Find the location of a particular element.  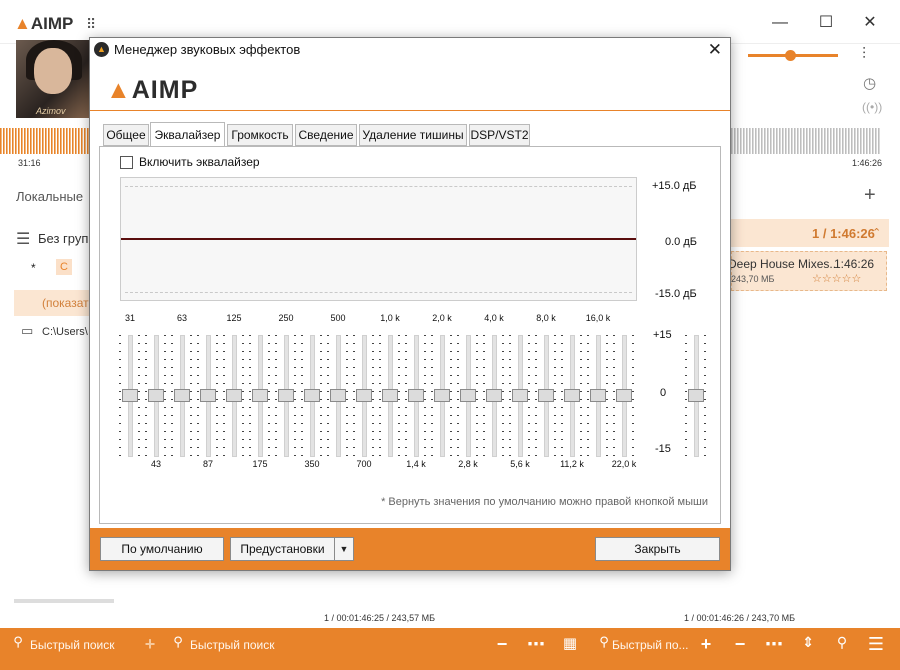

dialog-close-button: ✕ is located at coordinates (715, 50).